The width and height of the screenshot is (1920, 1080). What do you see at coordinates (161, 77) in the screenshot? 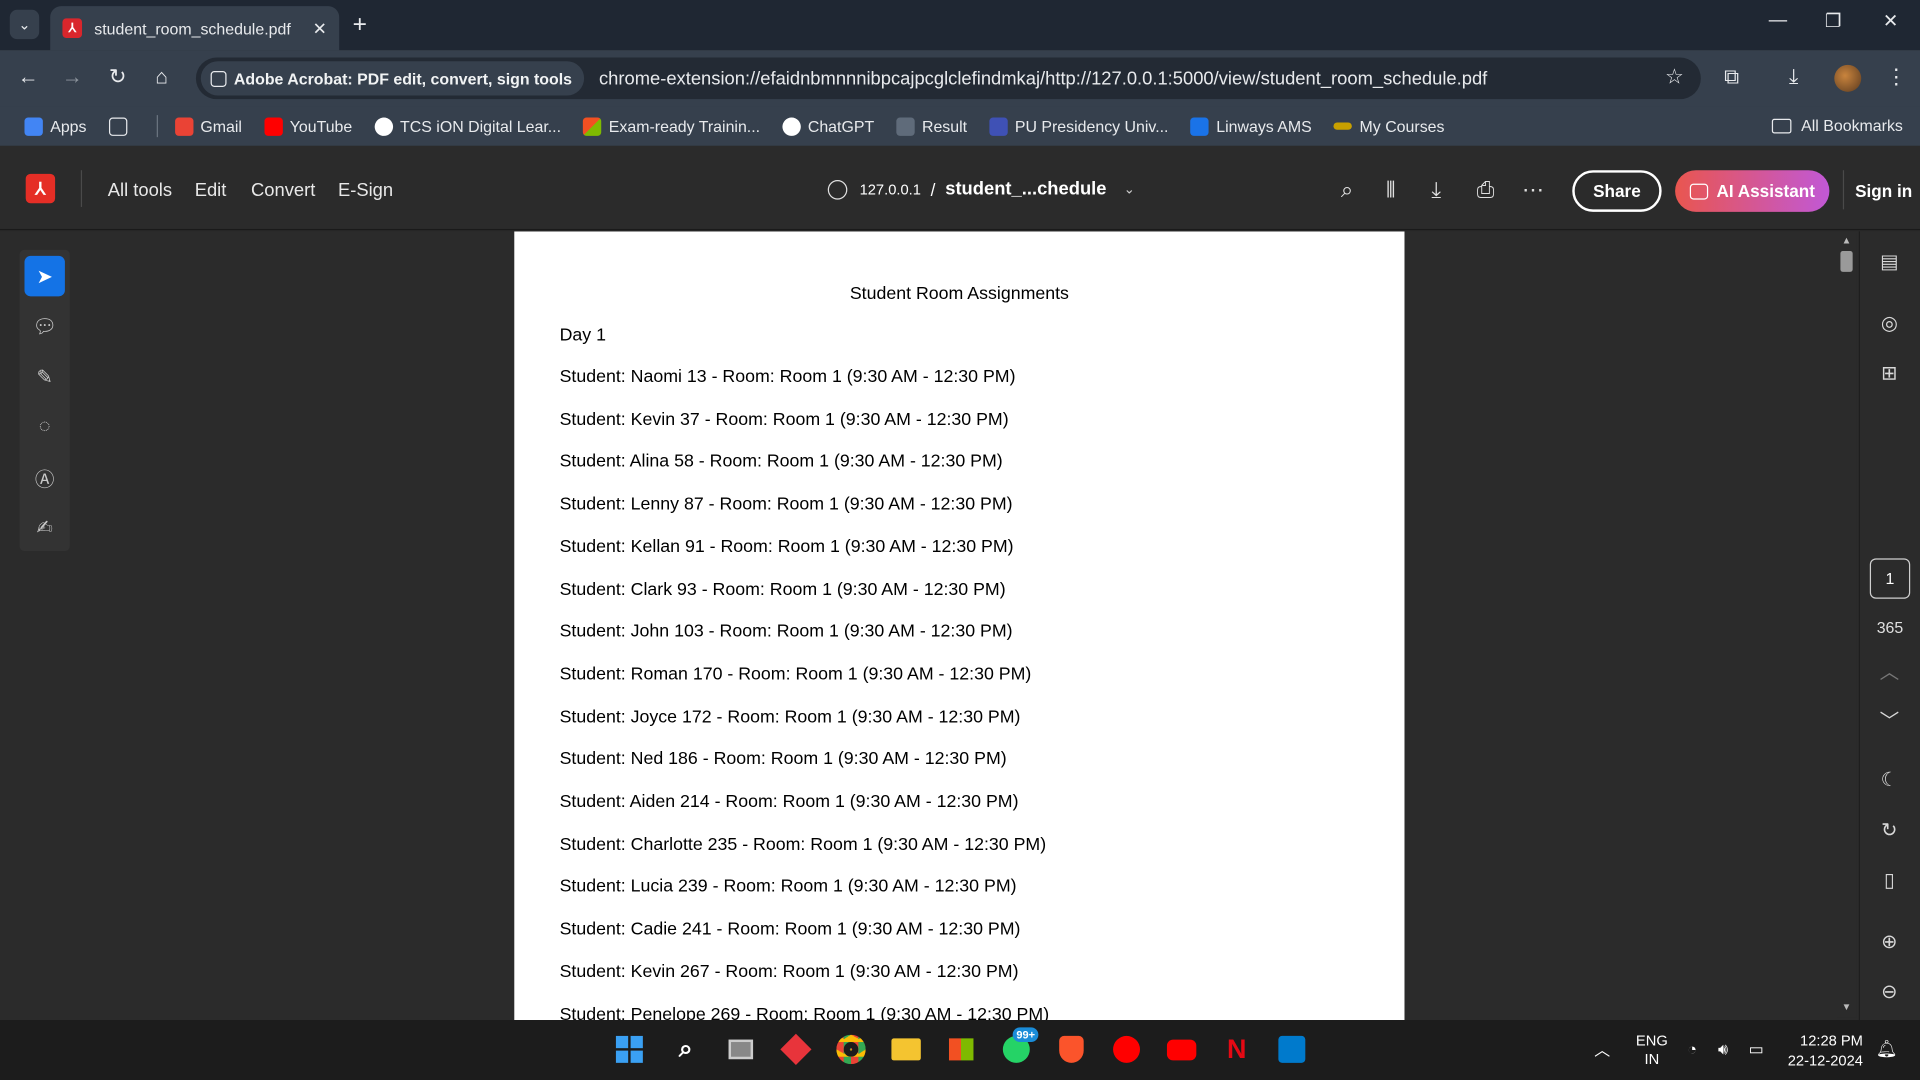
I see `home-icon: ⌂` at bounding box center [161, 77].